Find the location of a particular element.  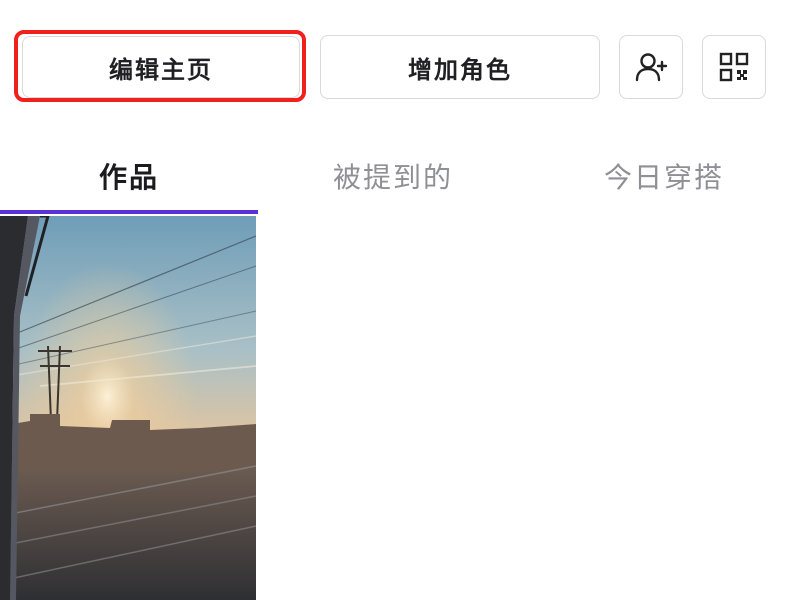

content-tabs: 作品 被提到的 今日穿搭 is located at coordinates (400, 178).